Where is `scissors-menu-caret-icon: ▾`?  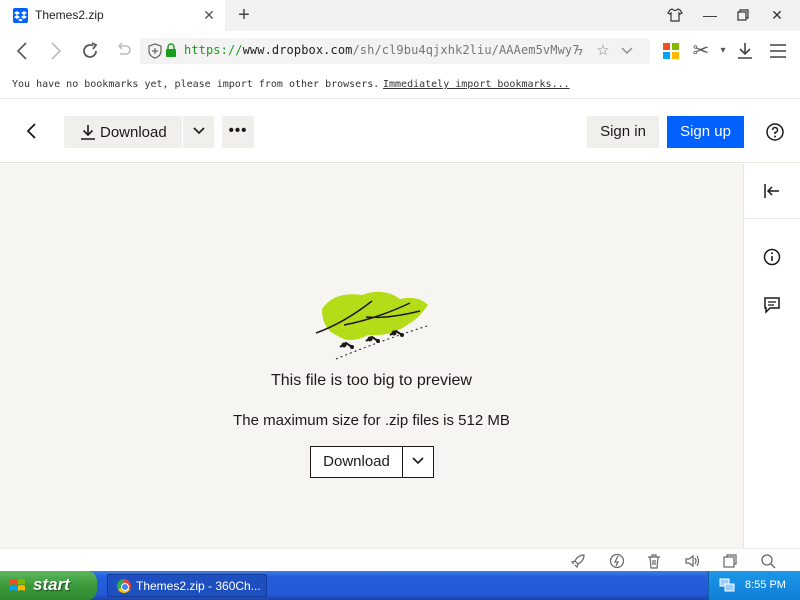 scissors-menu-caret-icon: ▾ is located at coordinates (723, 51).